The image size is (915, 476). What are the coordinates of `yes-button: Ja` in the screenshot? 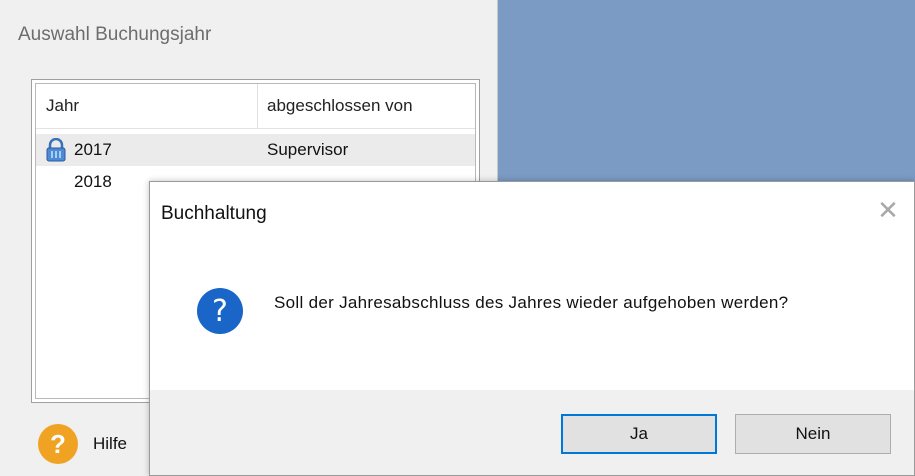 It's located at (639, 434).